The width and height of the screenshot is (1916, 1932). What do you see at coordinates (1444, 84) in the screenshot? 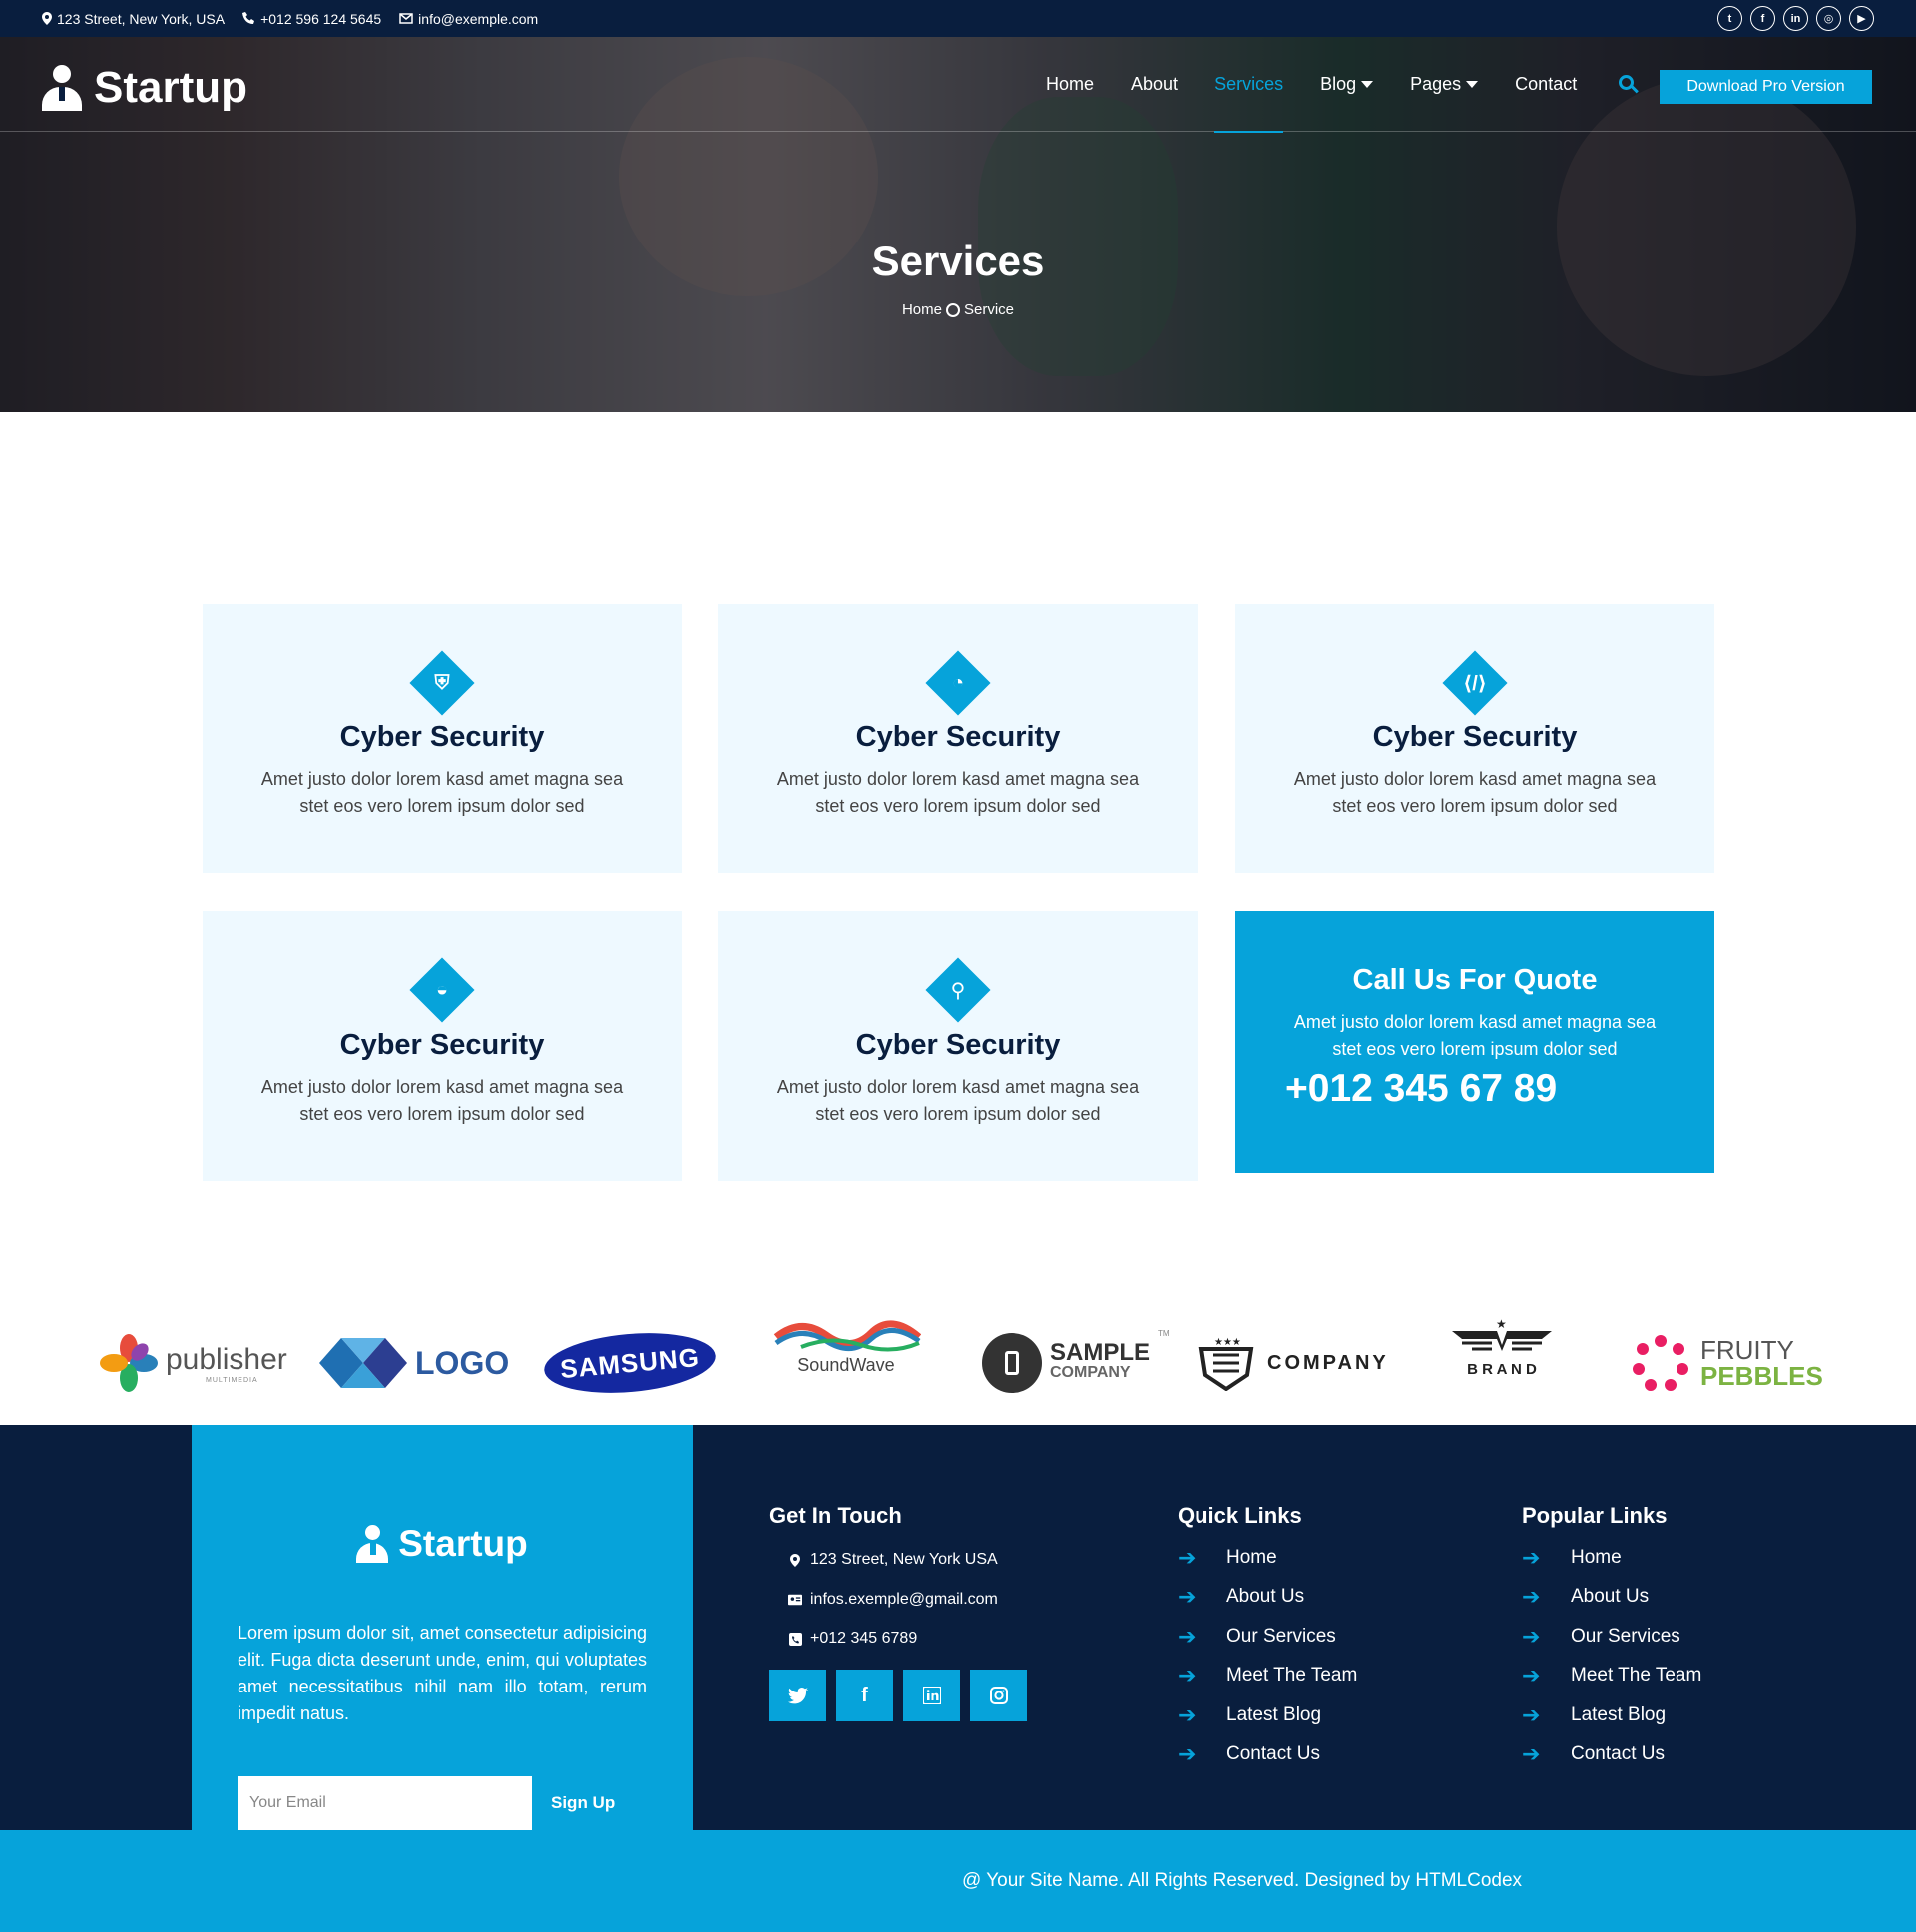
I see `nav-pages: Pages` at bounding box center [1444, 84].